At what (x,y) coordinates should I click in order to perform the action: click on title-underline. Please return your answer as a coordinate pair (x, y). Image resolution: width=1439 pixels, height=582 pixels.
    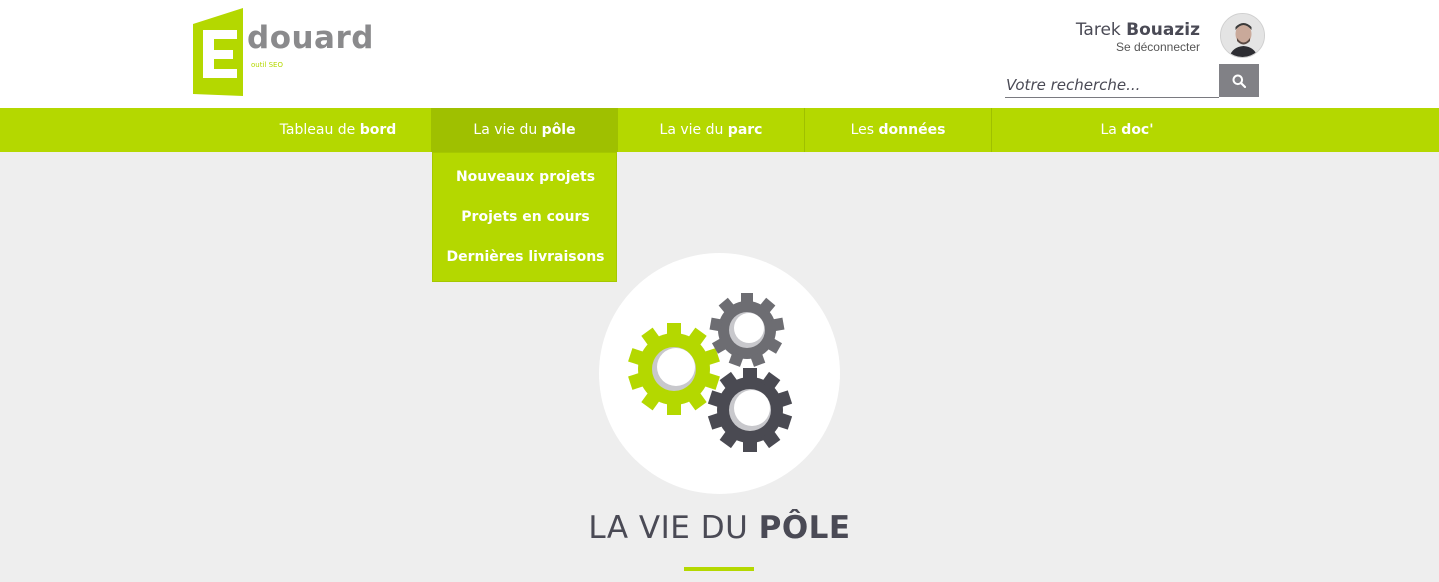
    Looking at the image, I should click on (719, 569).